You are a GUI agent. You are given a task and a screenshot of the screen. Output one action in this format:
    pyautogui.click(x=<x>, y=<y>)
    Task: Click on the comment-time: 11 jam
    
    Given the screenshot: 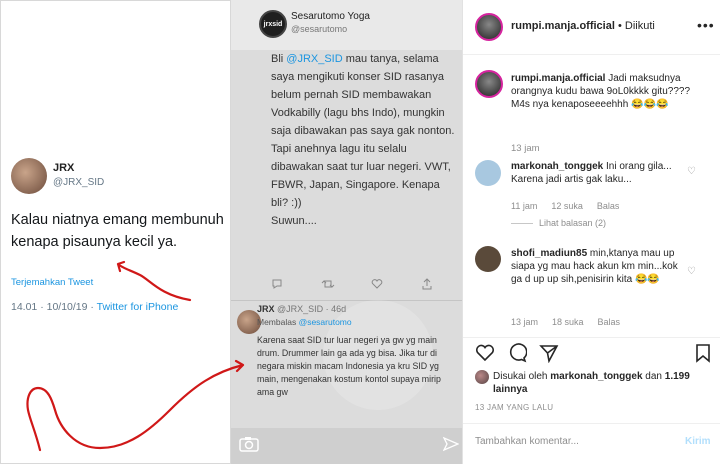 What is the action you would take?
    pyautogui.click(x=524, y=206)
    